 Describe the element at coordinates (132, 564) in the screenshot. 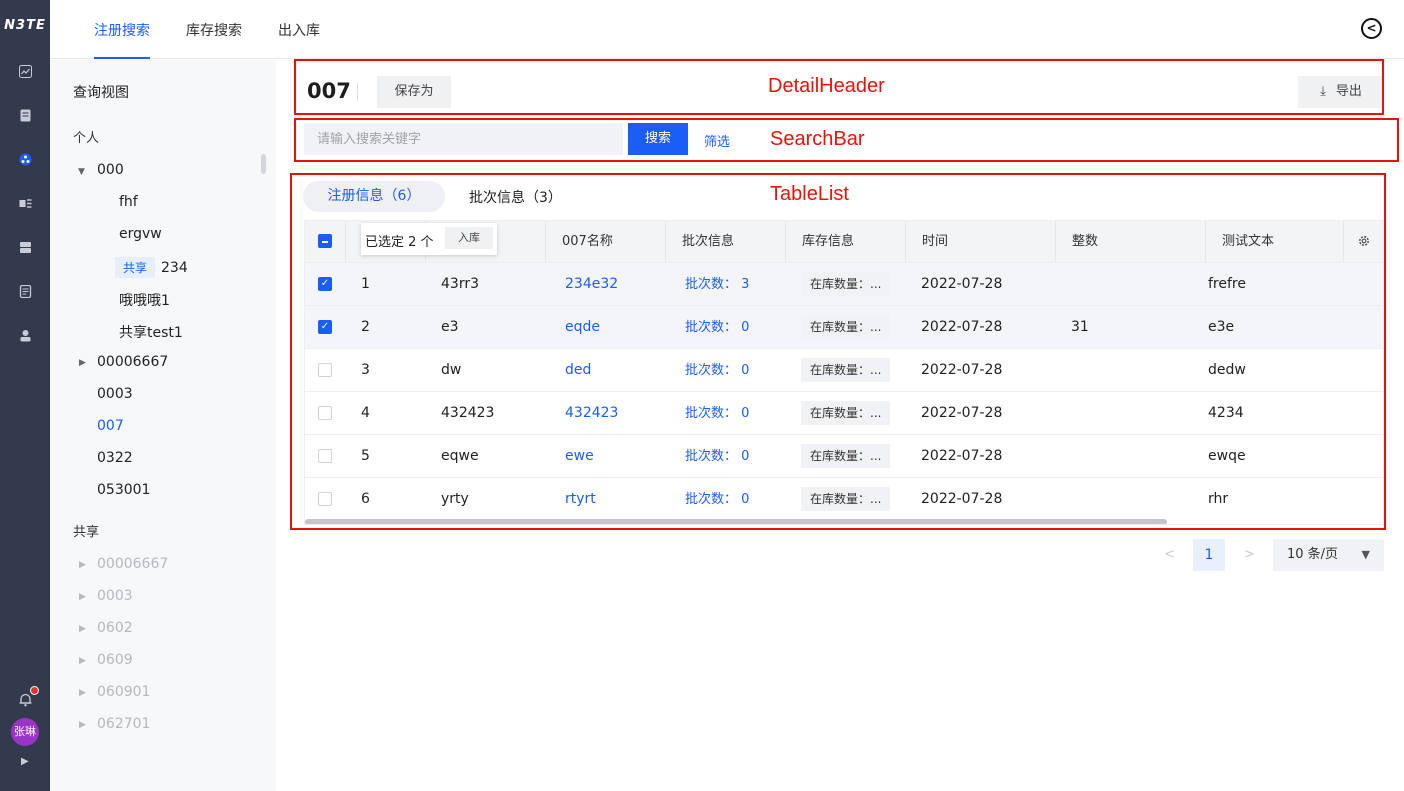

I see `tree-node-shared-view: 00006667` at that location.